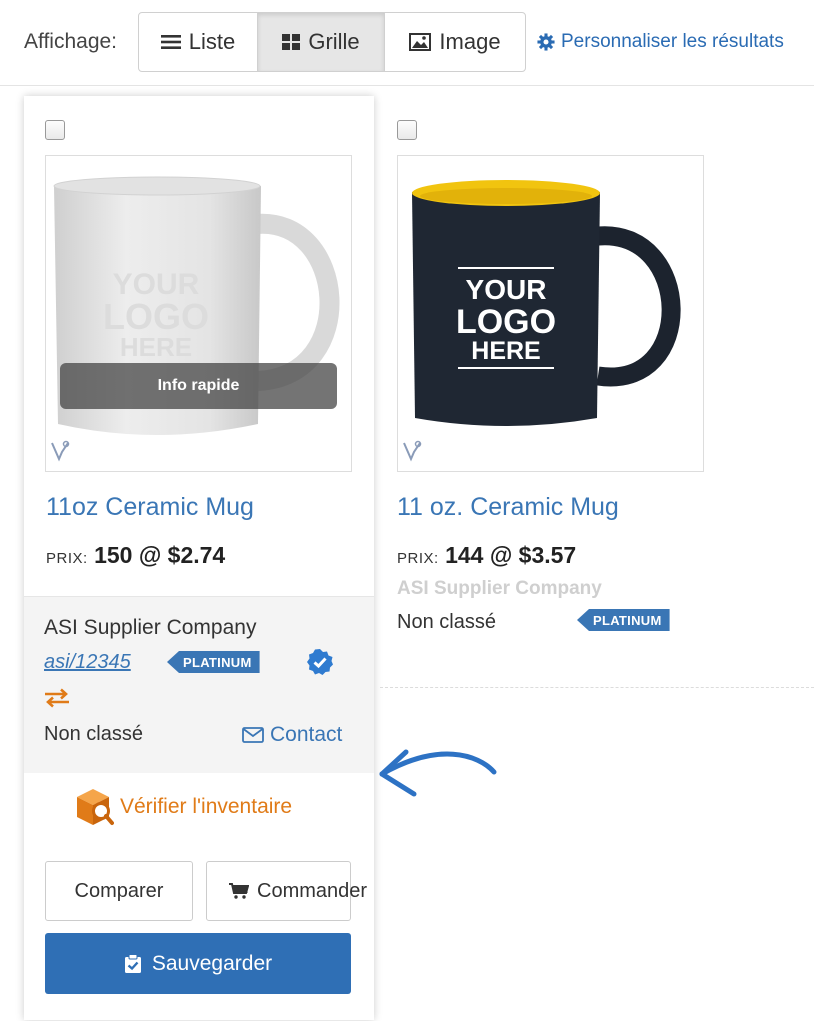 Image resolution: width=814 pixels, height=1021 pixels. I want to click on product-price: PRIX: 144 @ $3.57, so click(486, 555).